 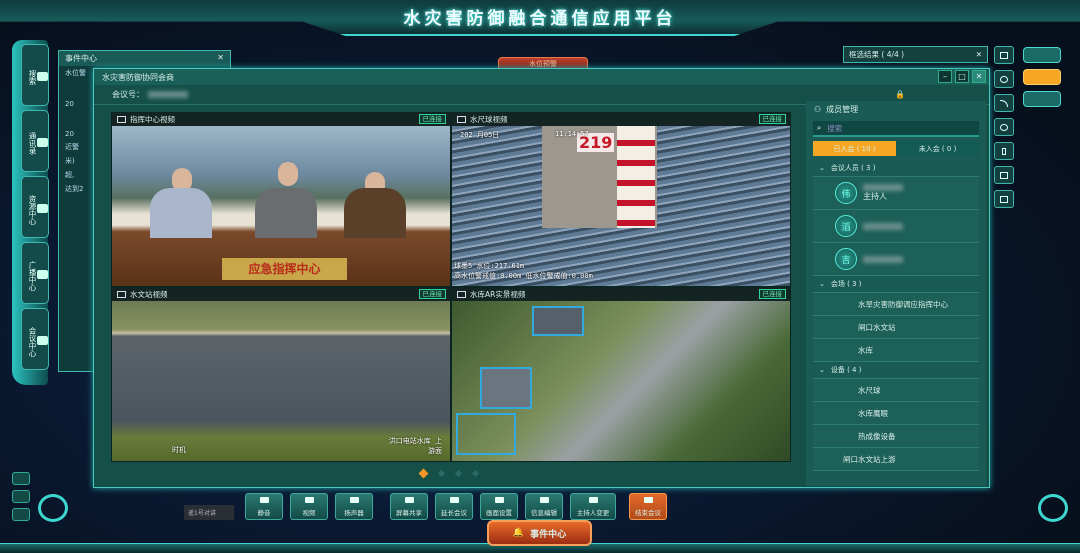 I want to click on filter-result-panel: 框选结果 ( 4/4 ) ✕, so click(x=915, y=54).